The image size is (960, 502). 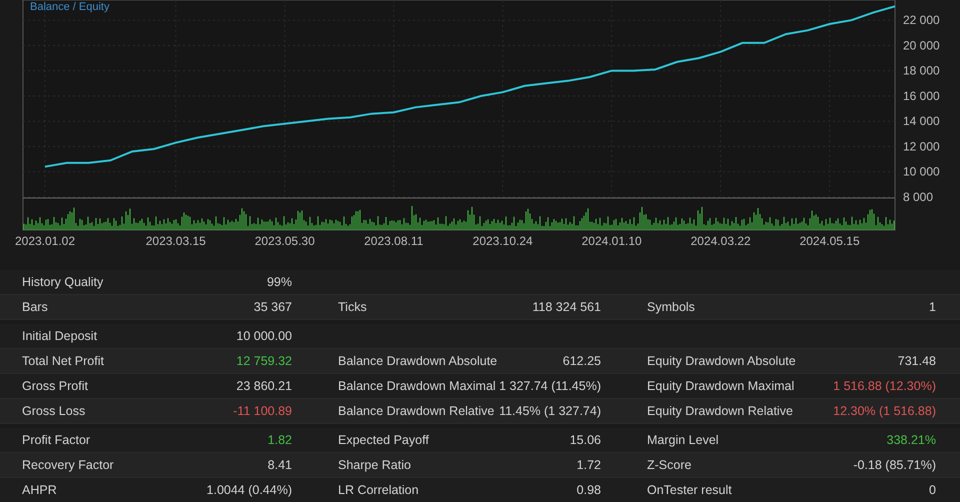 I want to click on stat-value: -0.18 (85.71%), so click(x=894, y=465).